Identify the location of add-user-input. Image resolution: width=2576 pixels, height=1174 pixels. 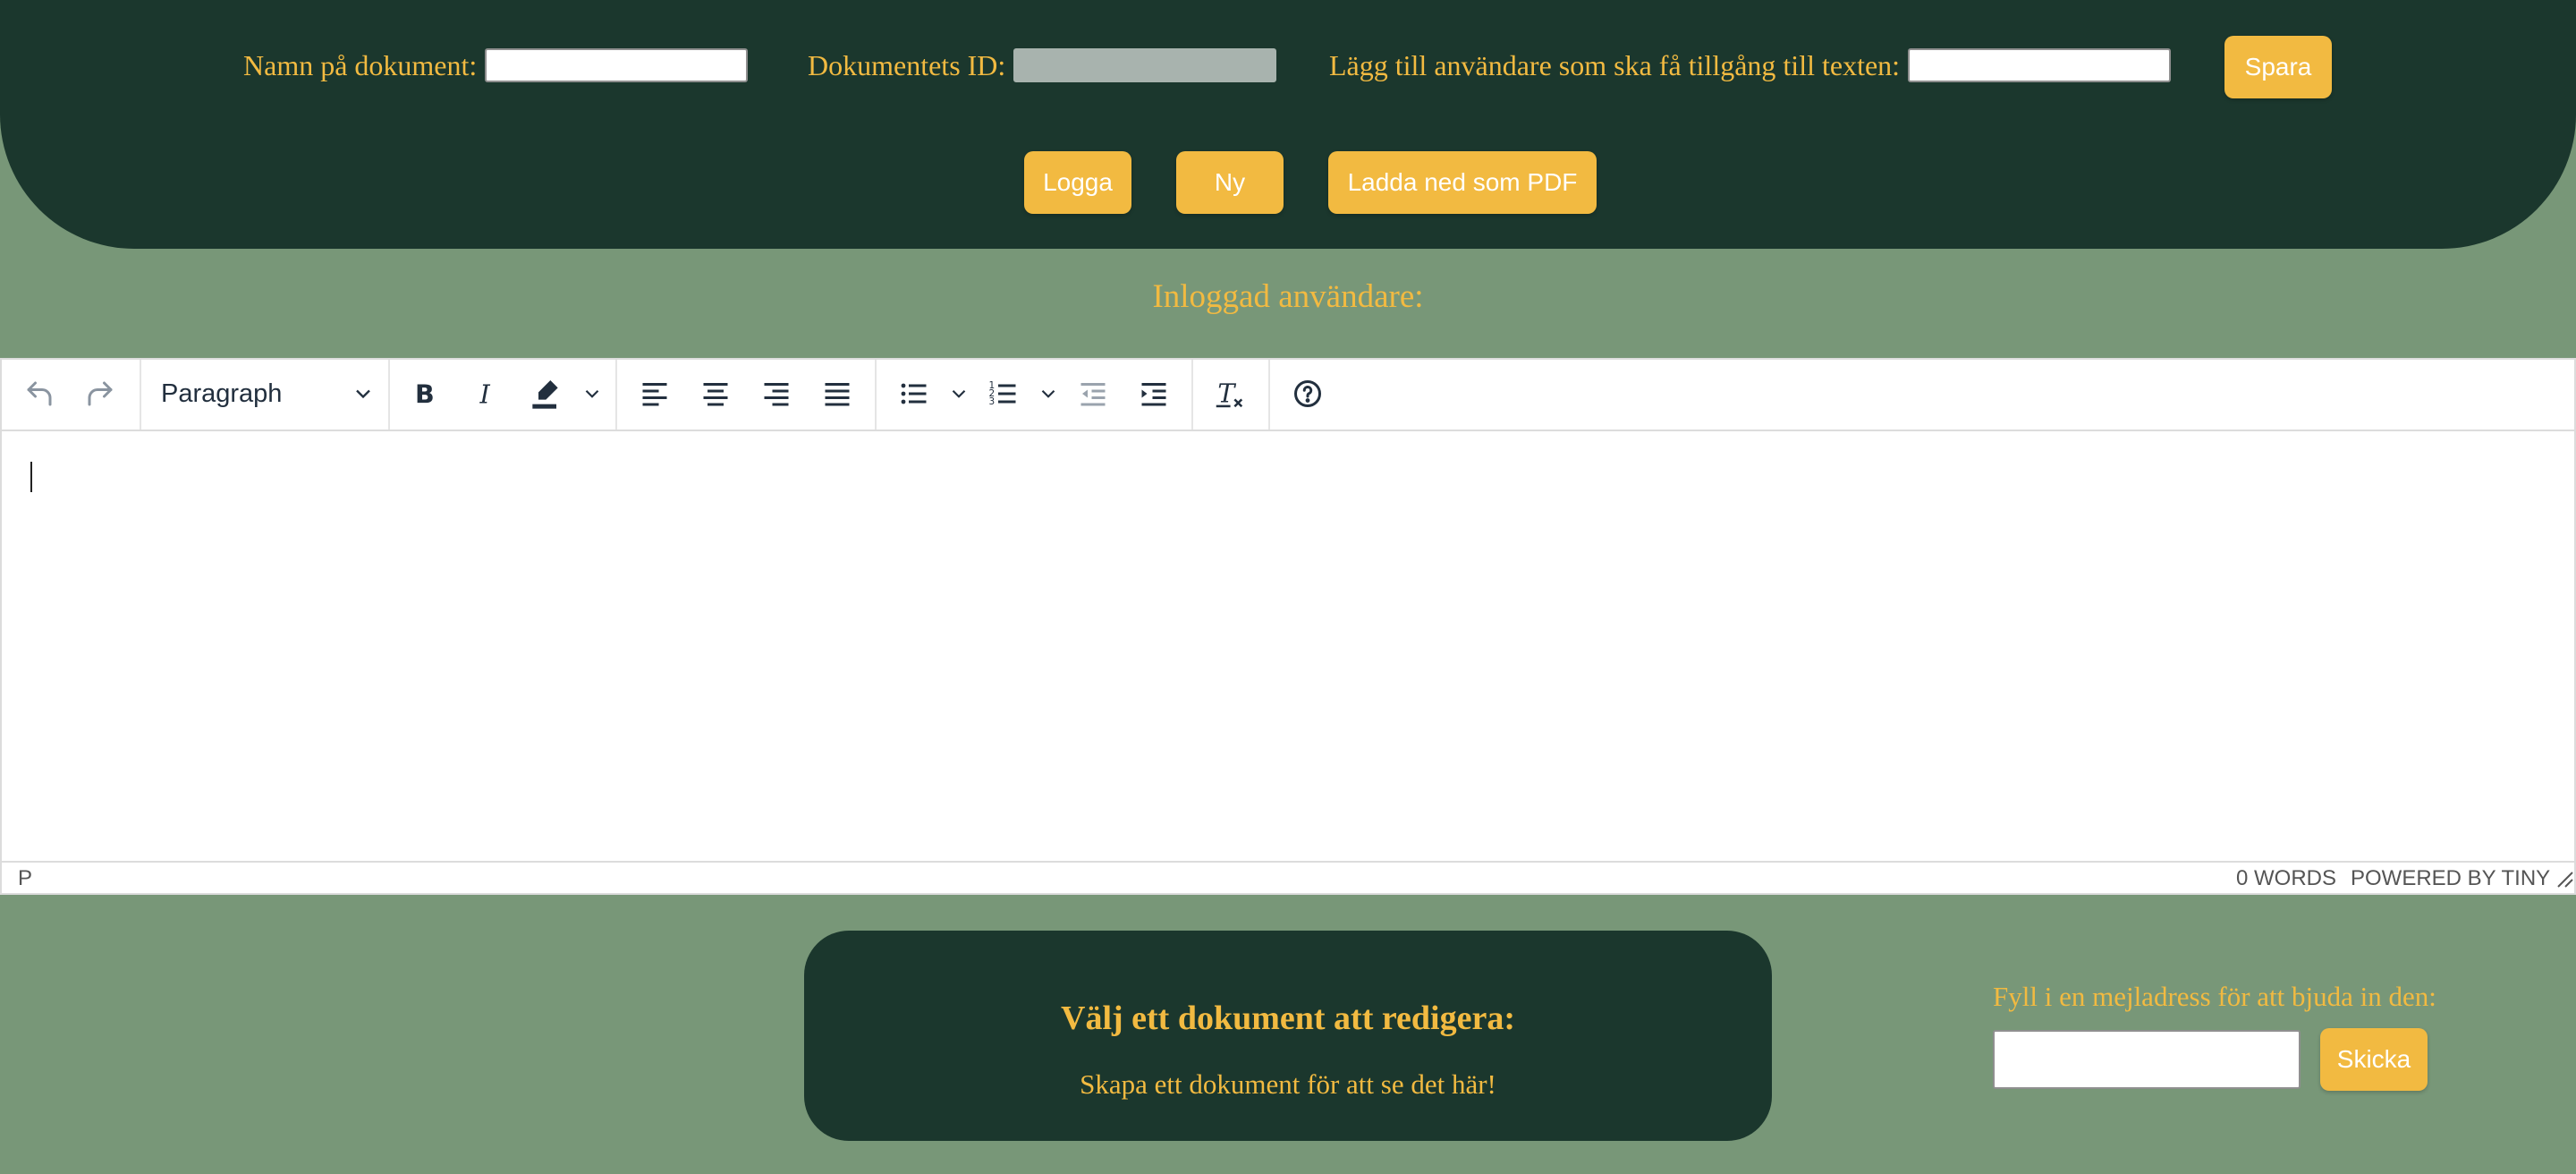
(2039, 65).